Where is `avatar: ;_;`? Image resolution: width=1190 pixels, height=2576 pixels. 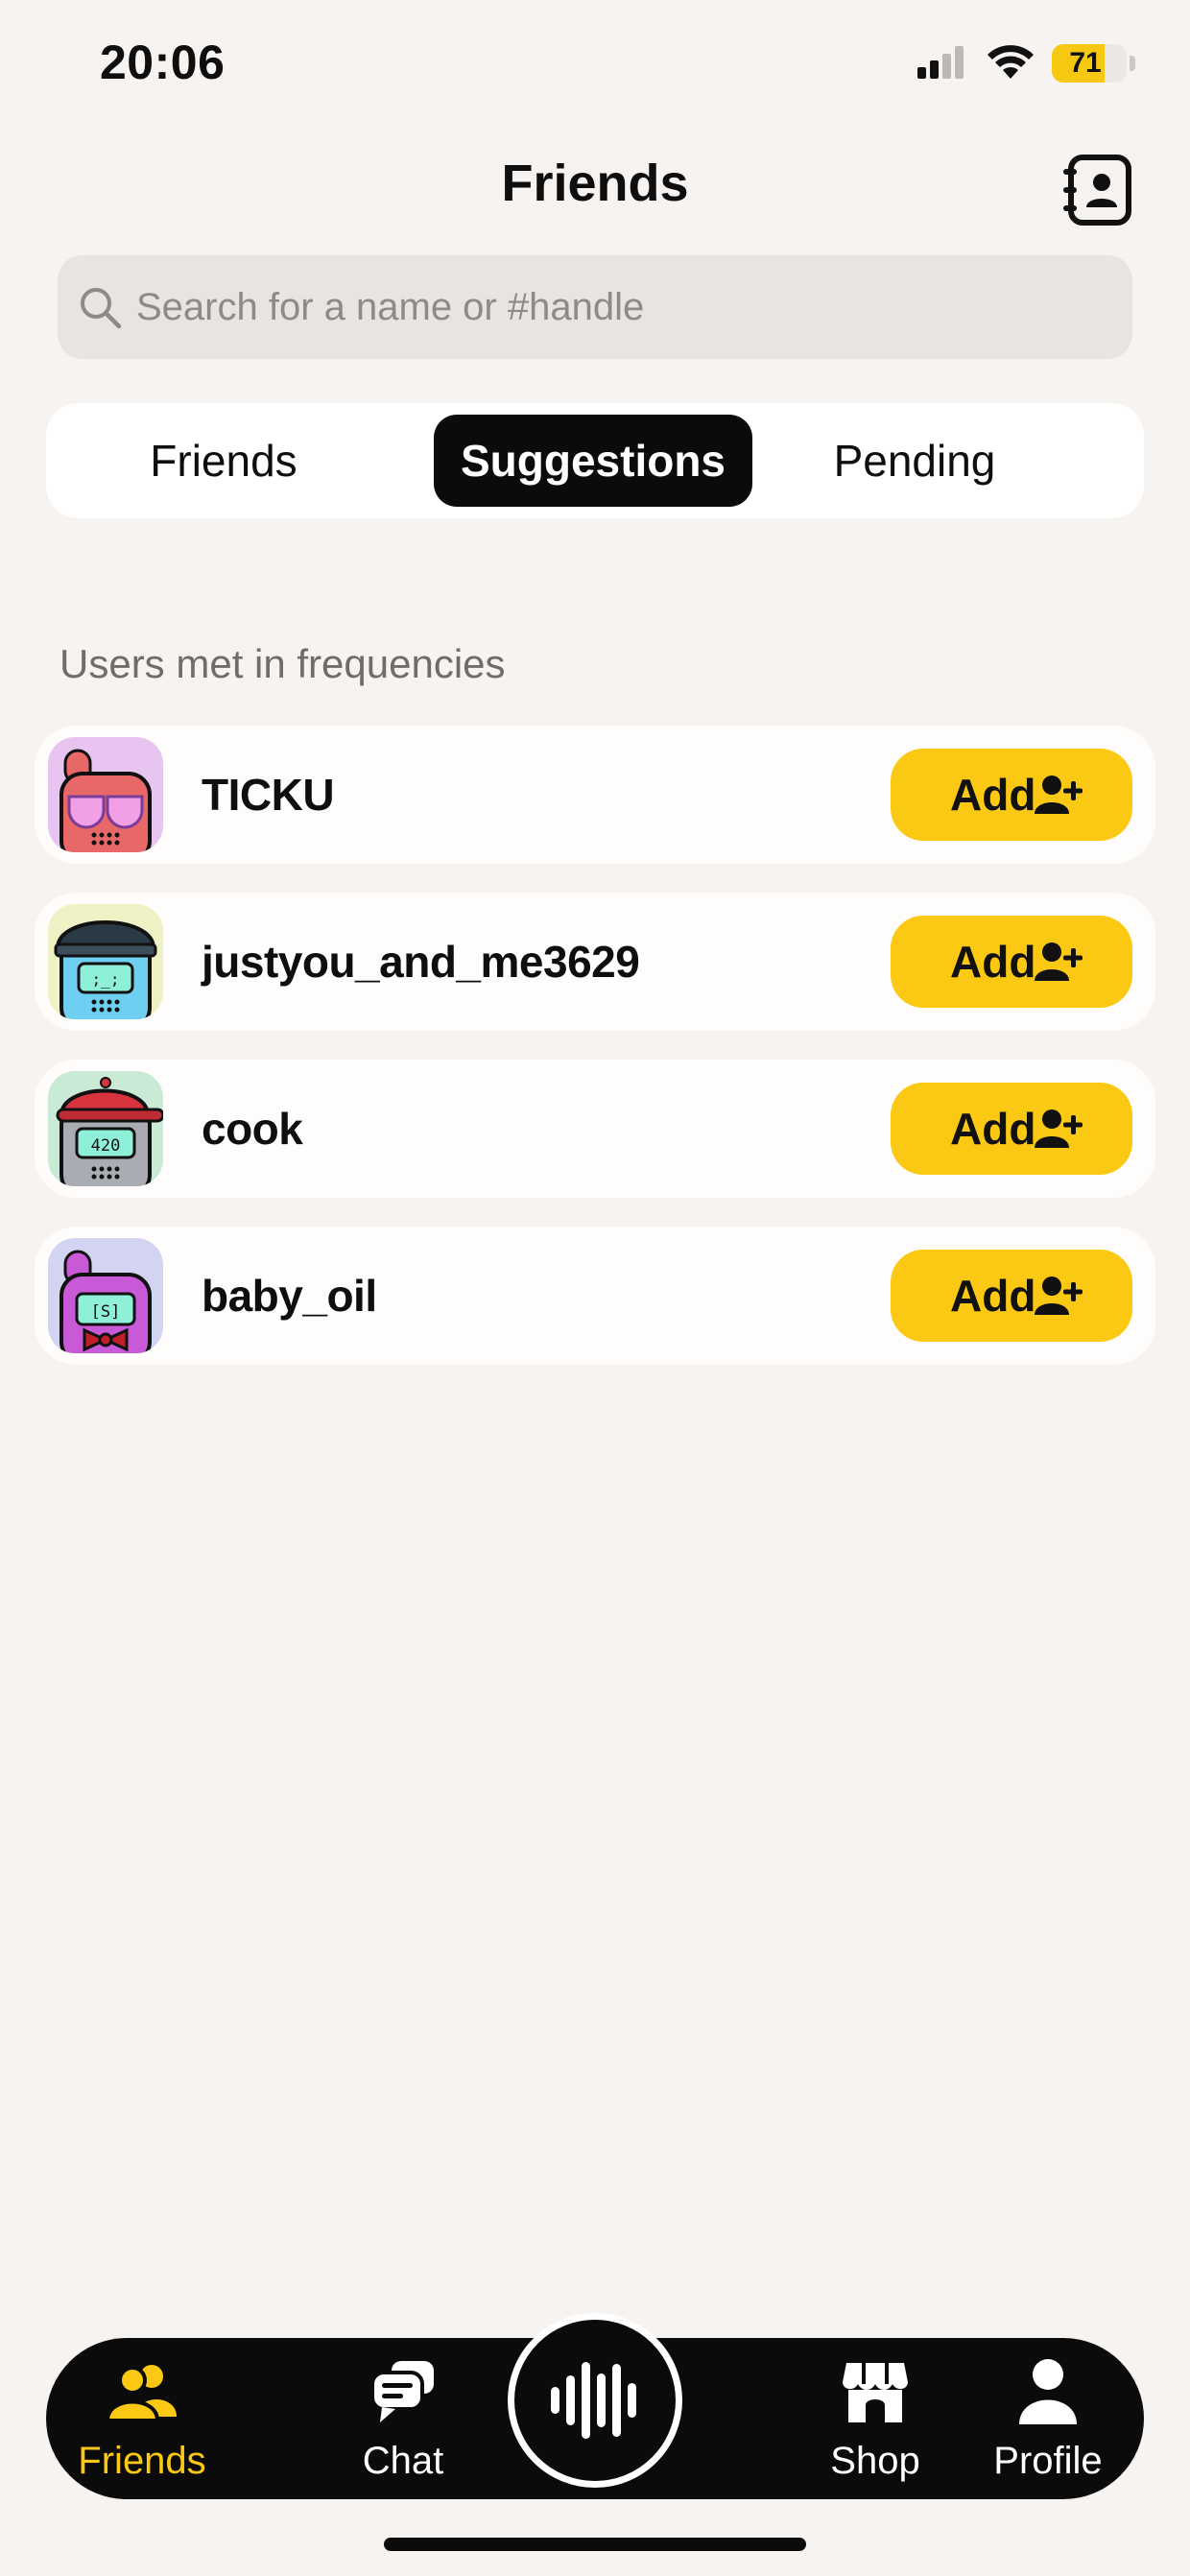
avatar: ;_; is located at coordinates (106, 961).